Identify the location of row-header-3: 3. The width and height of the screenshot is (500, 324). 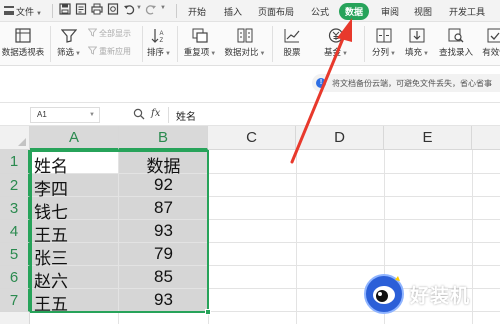
(15, 208).